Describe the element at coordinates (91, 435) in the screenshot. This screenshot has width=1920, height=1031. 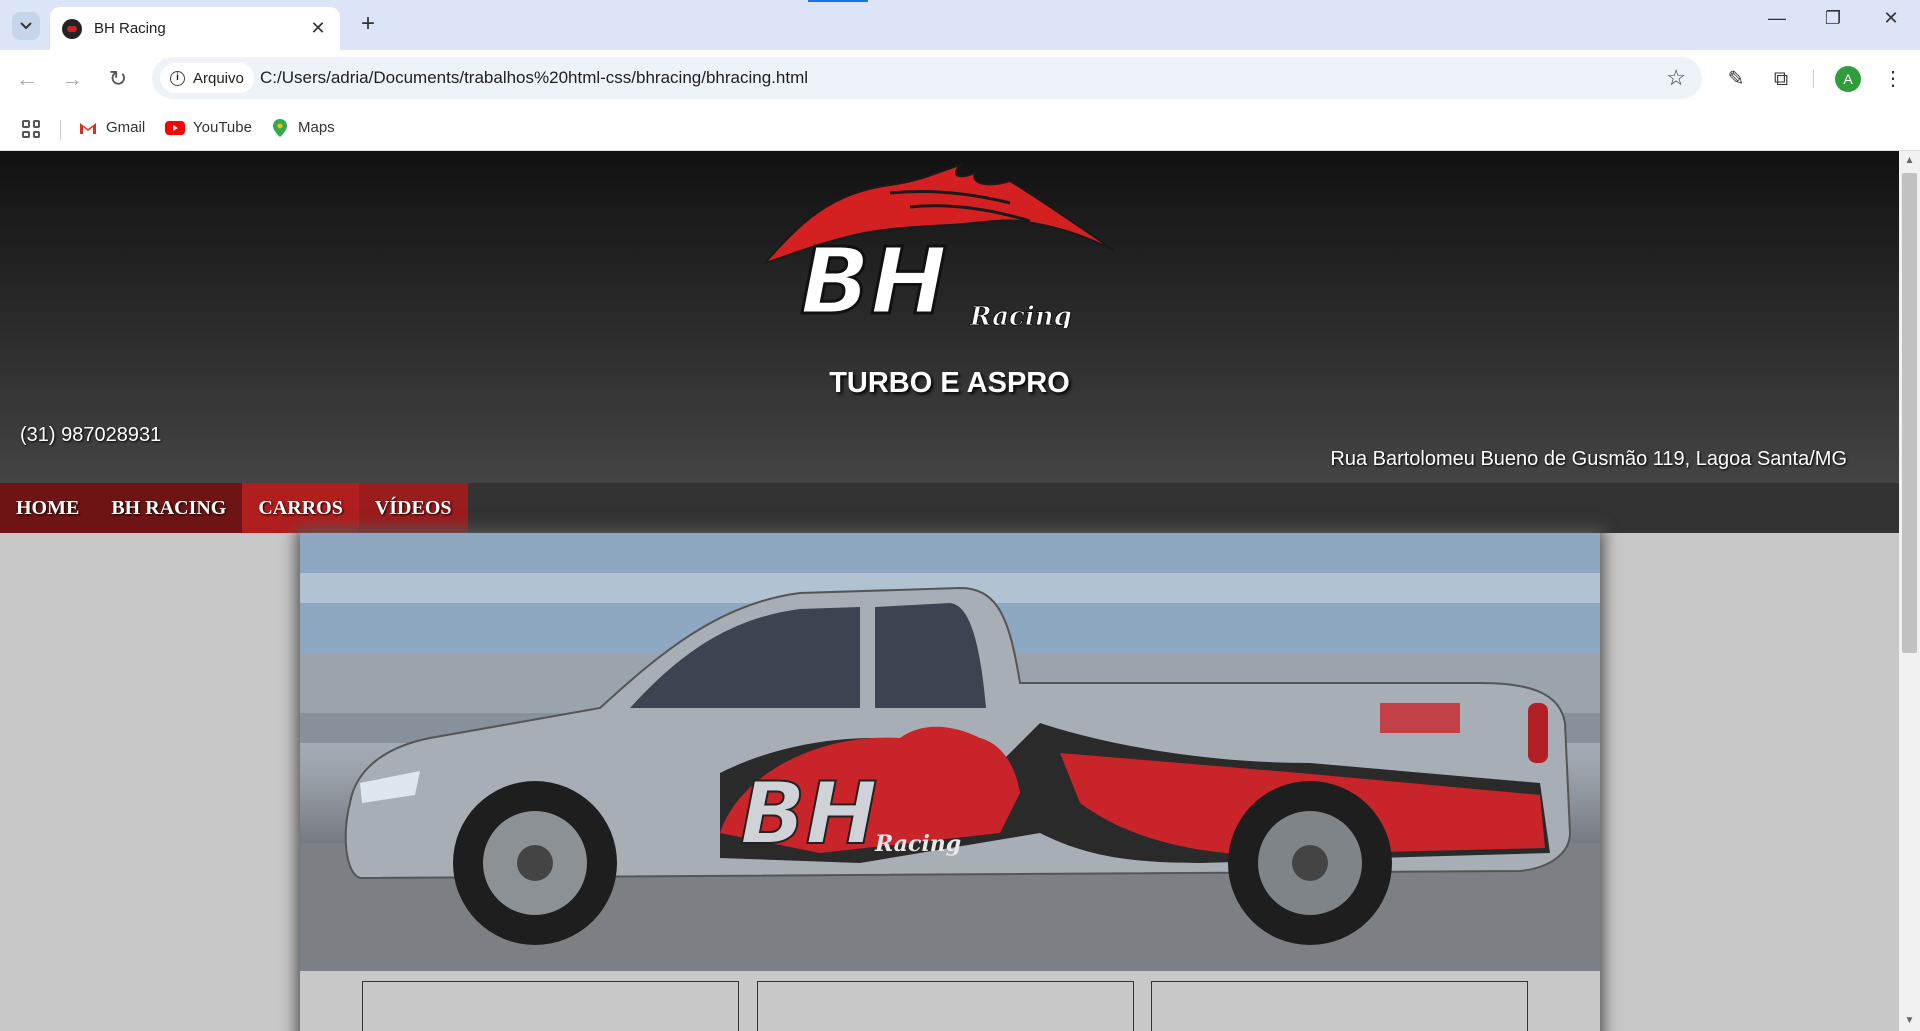
I see `phone-number: (31) 987028931` at that location.